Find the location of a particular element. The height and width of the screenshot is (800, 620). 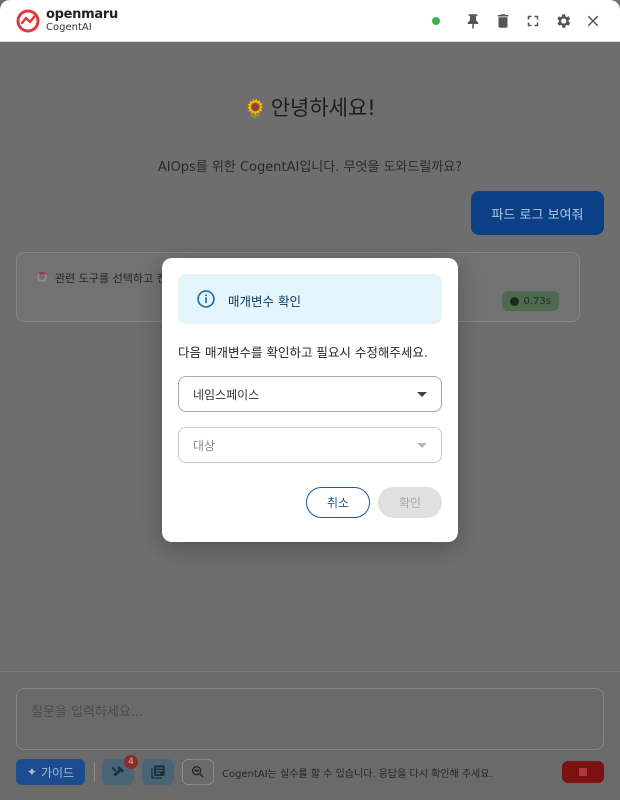

namespace-select: 네임스페이스 is located at coordinates (310, 394).